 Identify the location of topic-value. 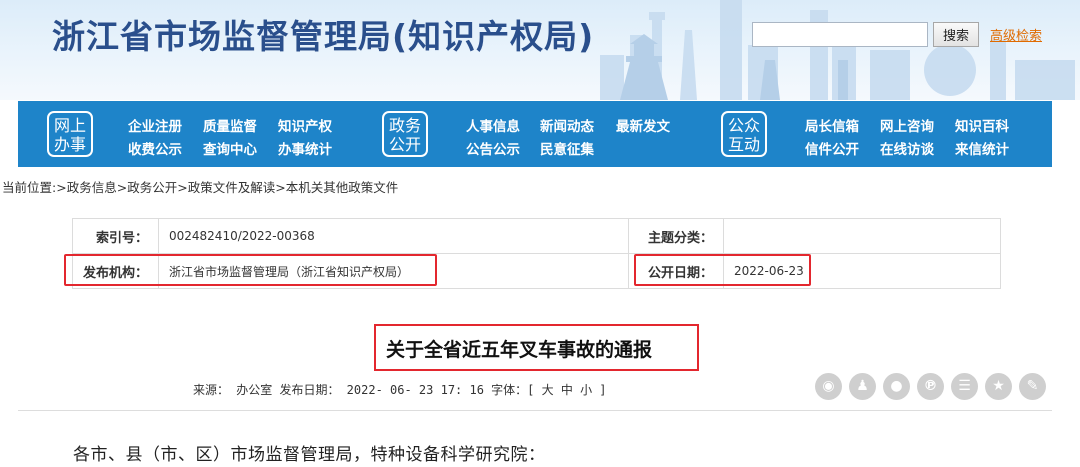
(862, 236).